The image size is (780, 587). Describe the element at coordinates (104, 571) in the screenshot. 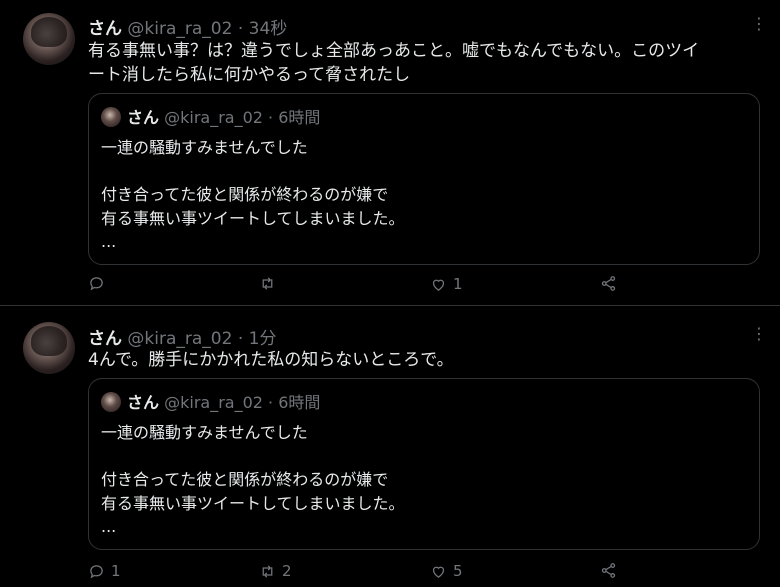

I see `reply-button: 1` at that location.